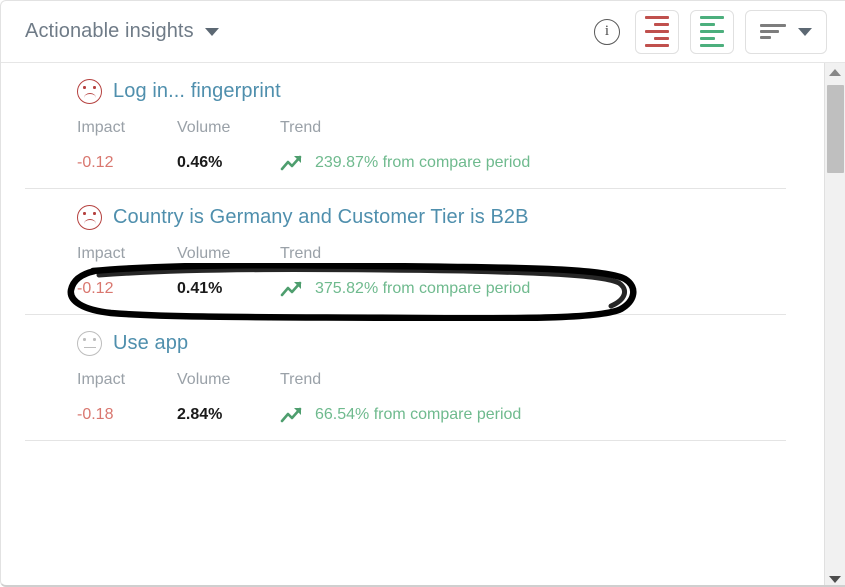 This screenshot has height=587, width=845. I want to click on decrease-insights-button, so click(657, 31).